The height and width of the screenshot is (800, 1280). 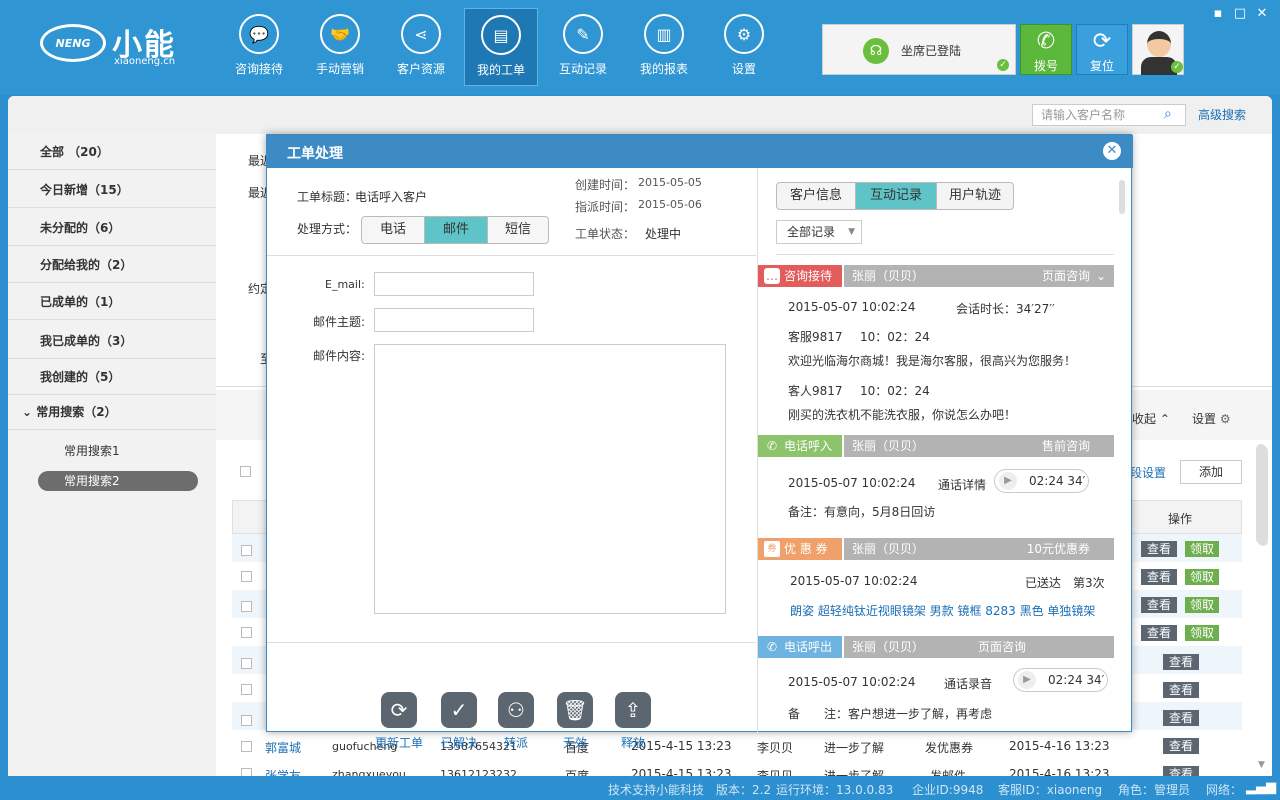 What do you see at coordinates (664, 47) in the screenshot?
I see `nav-reports: ▥ 我的报表` at bounding box center [664, 47].